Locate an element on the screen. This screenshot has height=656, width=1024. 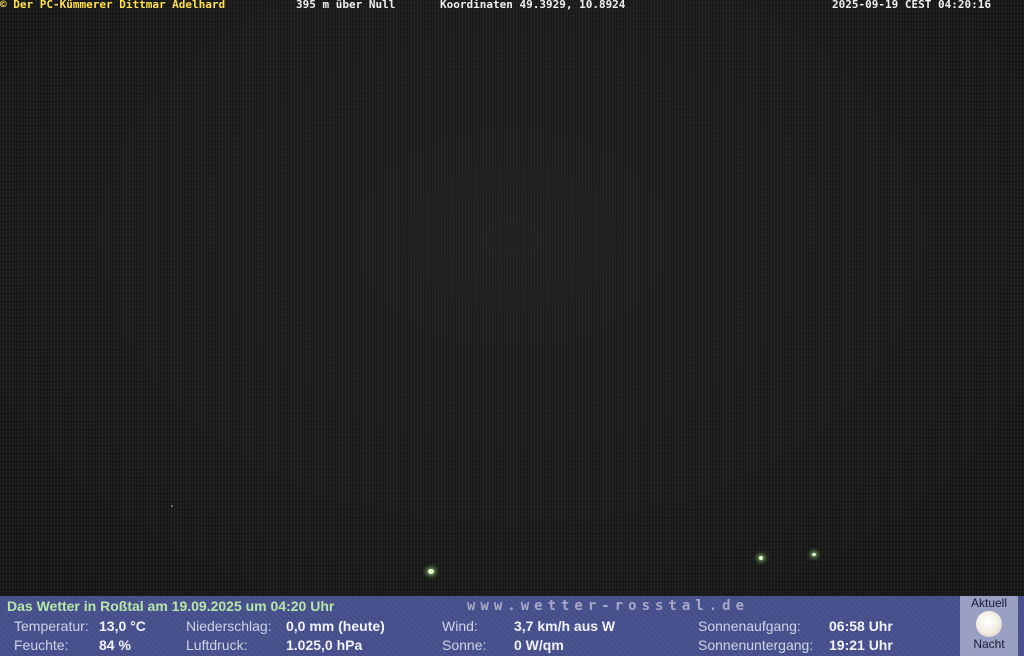
moon-top-label: Aktuell is located at coordinates (989, 603).